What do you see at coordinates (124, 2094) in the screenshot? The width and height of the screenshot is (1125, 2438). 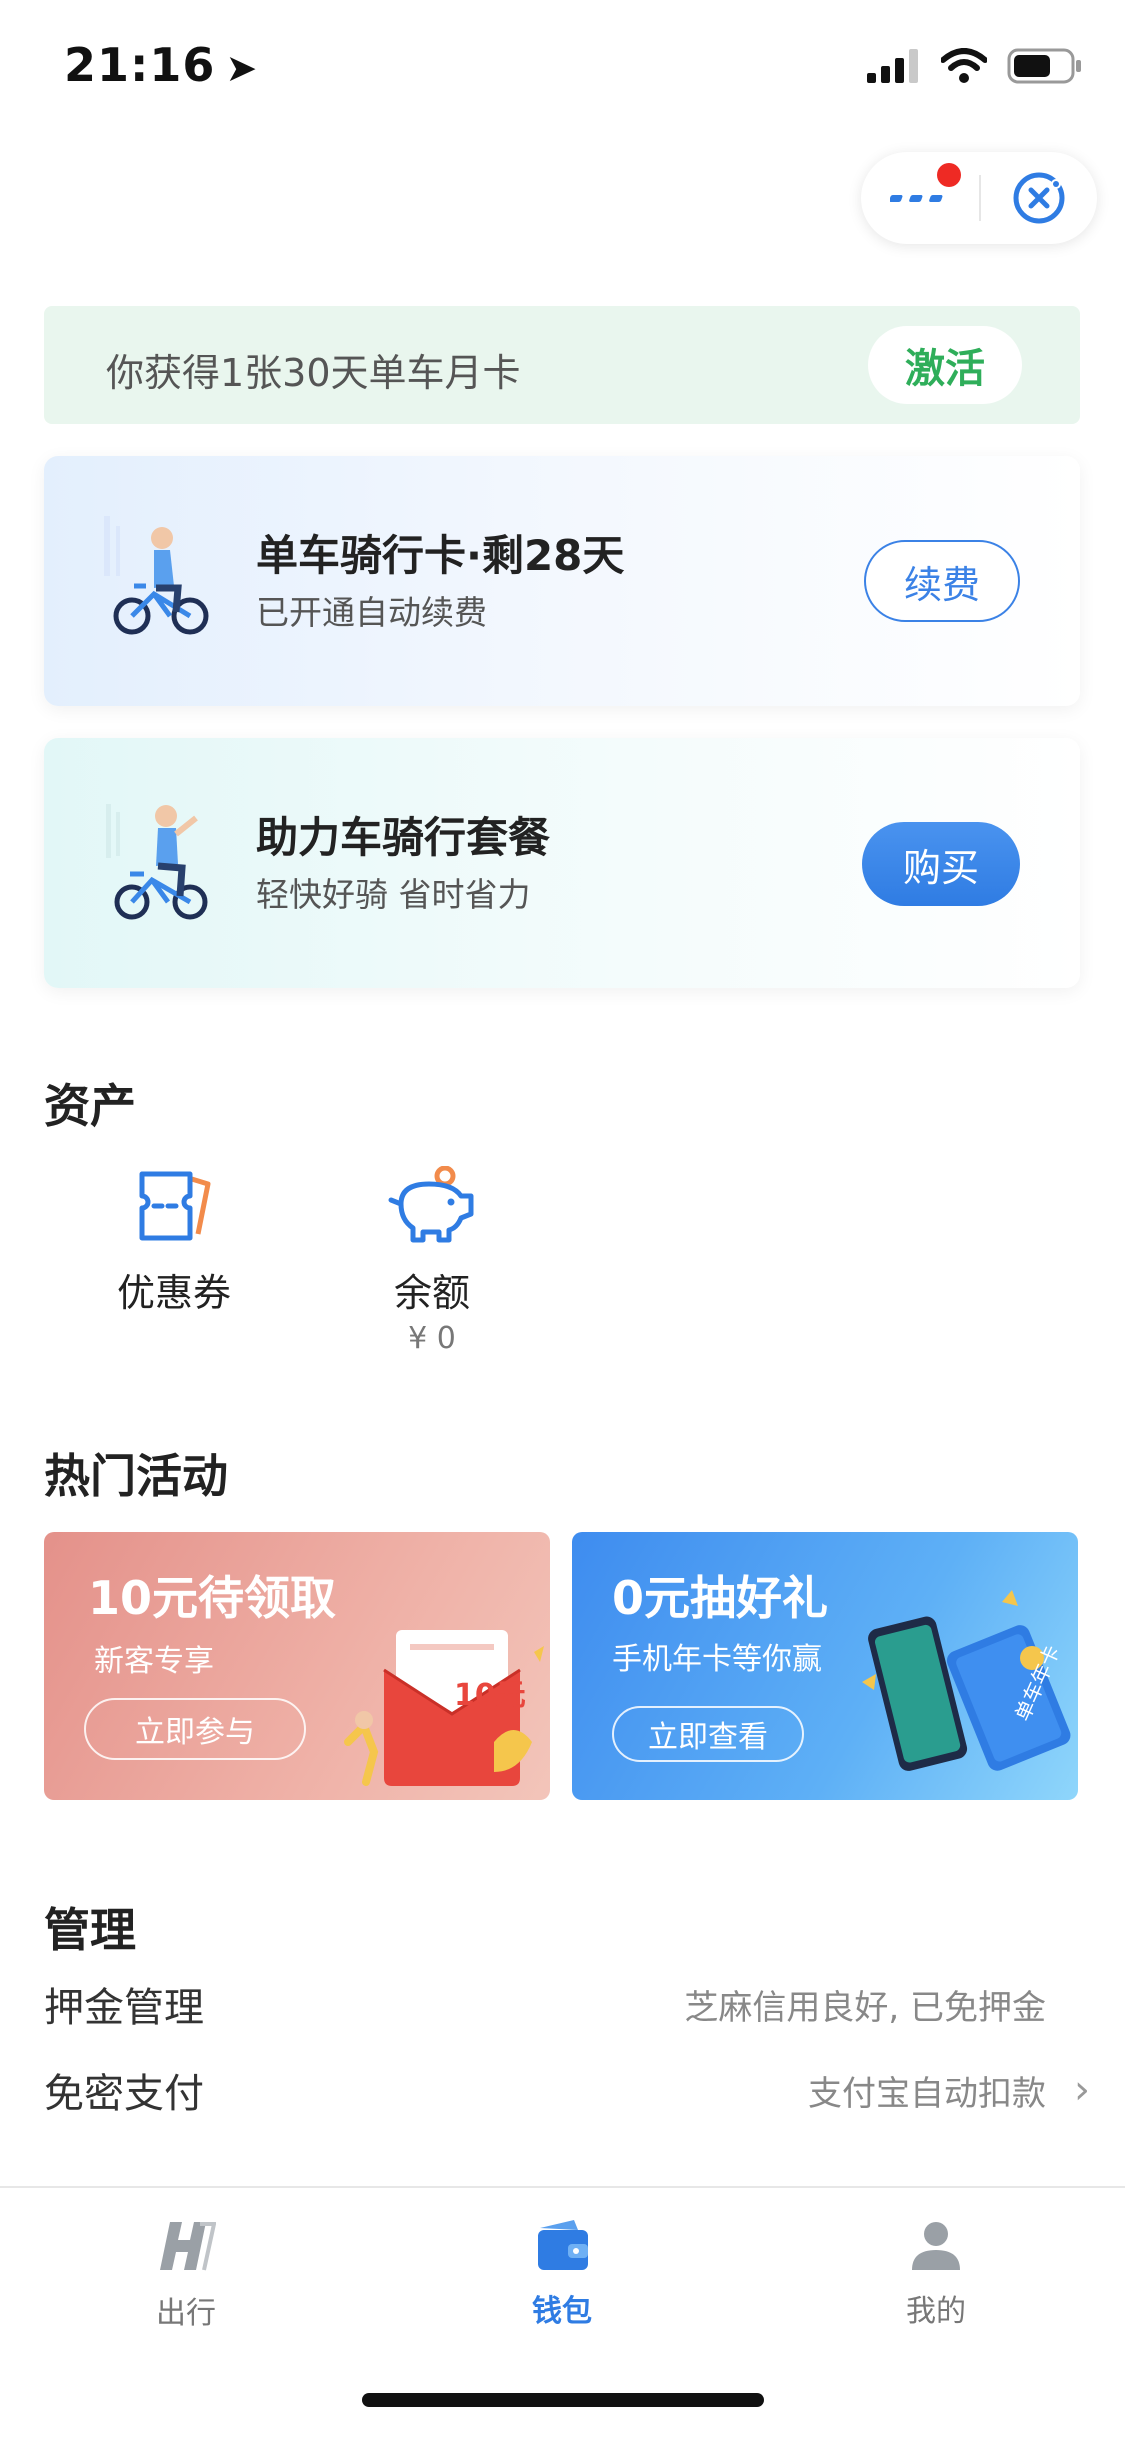 I see `row-label: 免密支付` at bounding box center [124, 2094].